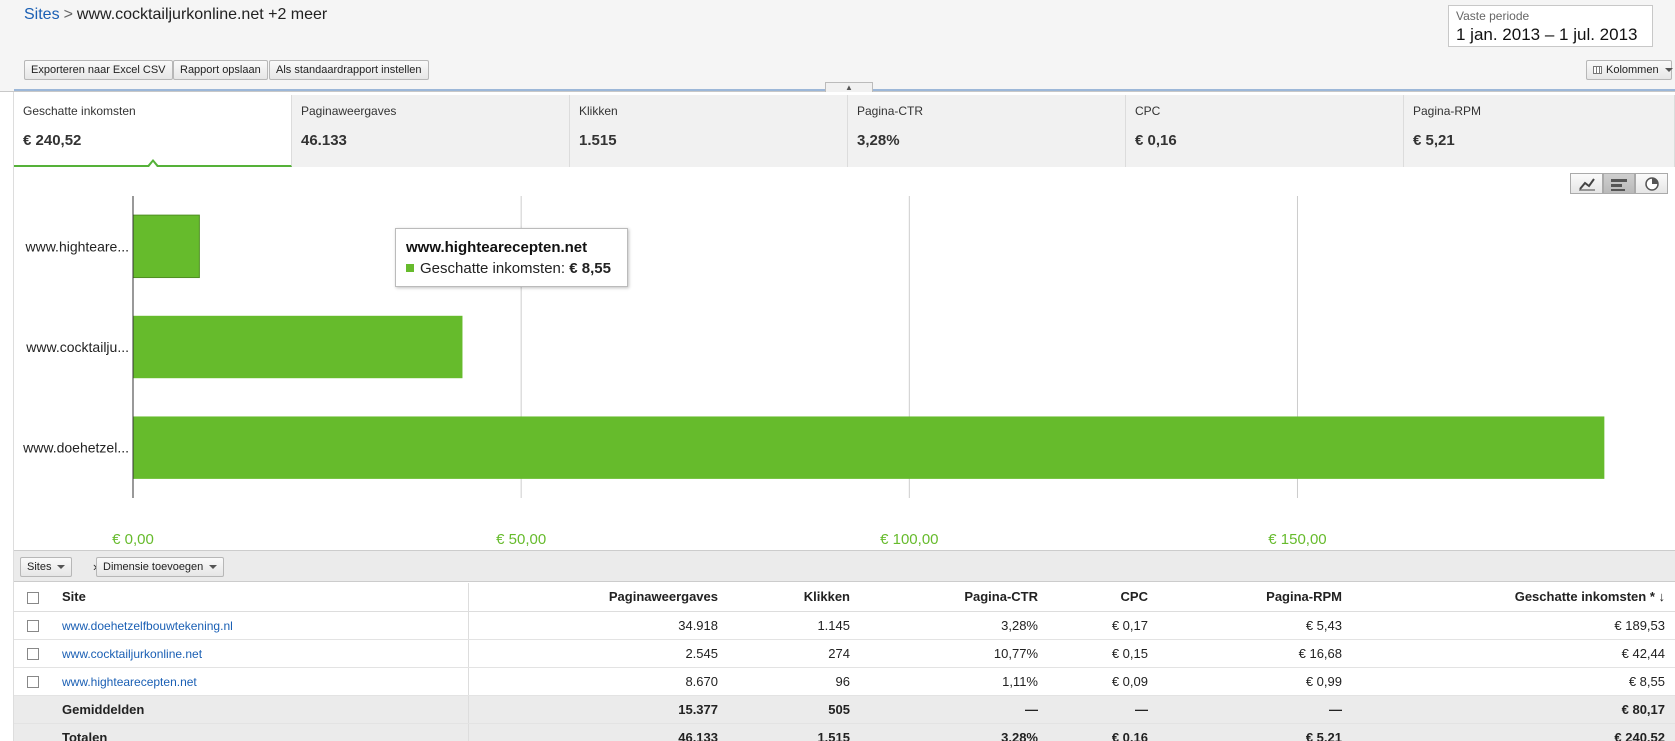  I want to click on clicks-cell: 505, so click(794, 709).